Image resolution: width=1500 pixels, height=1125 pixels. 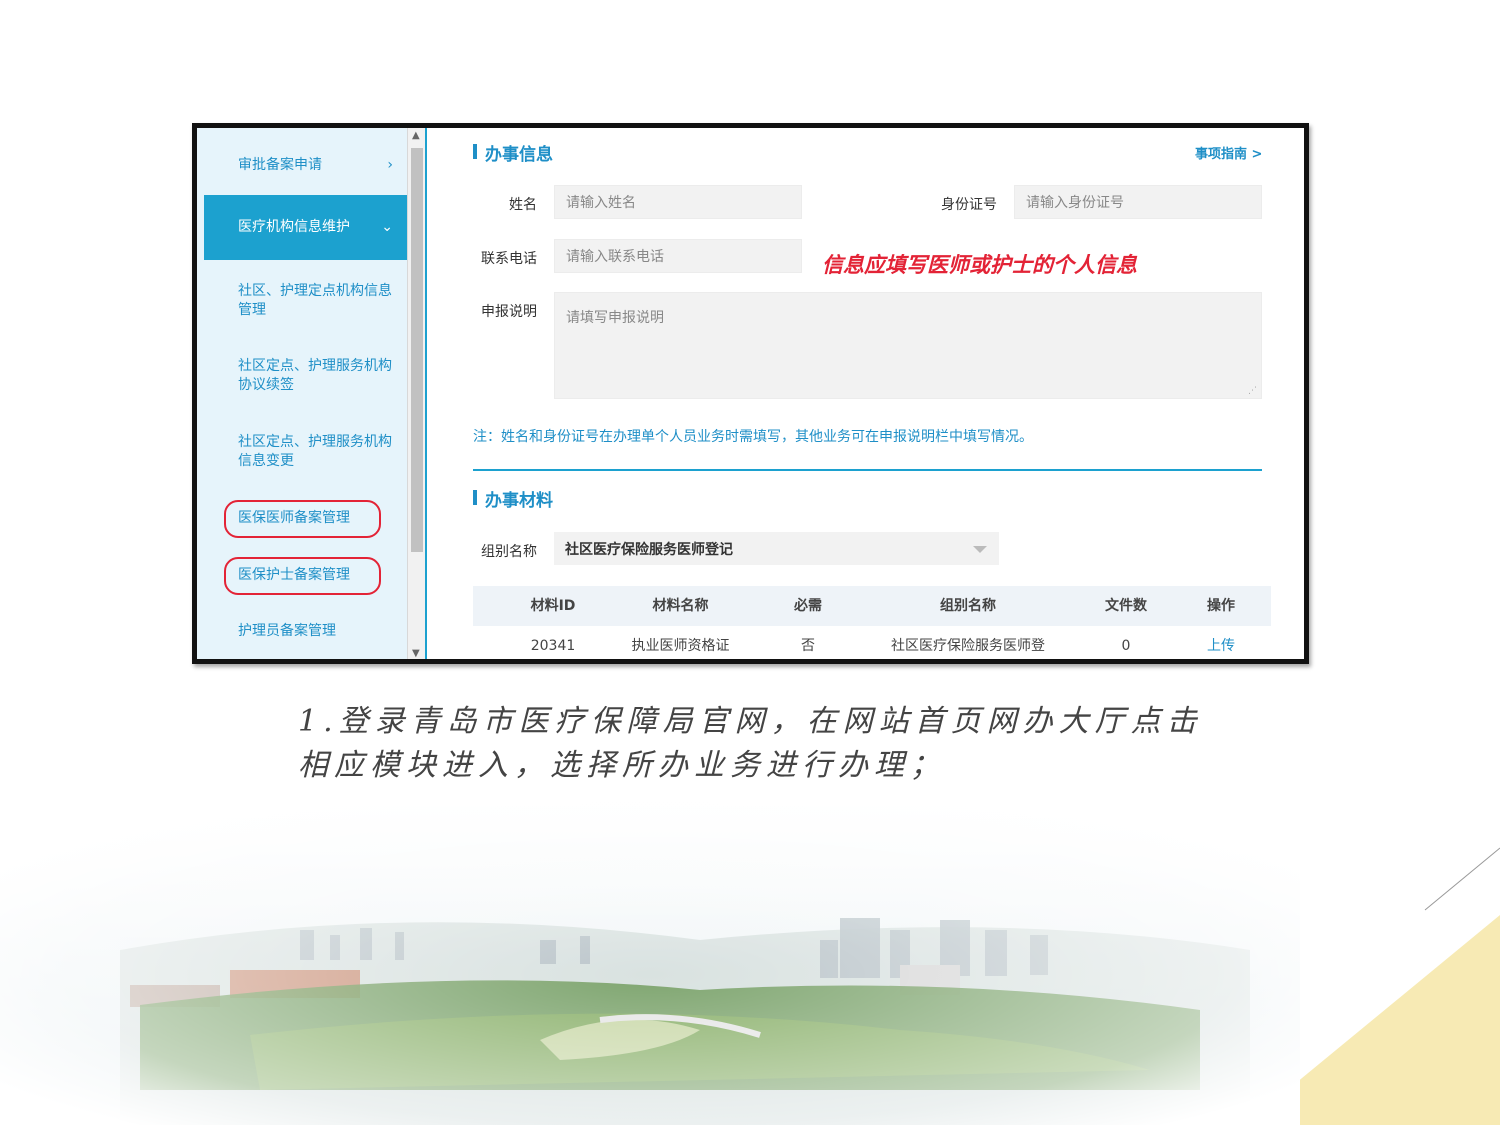 I want to click on scrollbar-thumb, so click(x=417, y=350).